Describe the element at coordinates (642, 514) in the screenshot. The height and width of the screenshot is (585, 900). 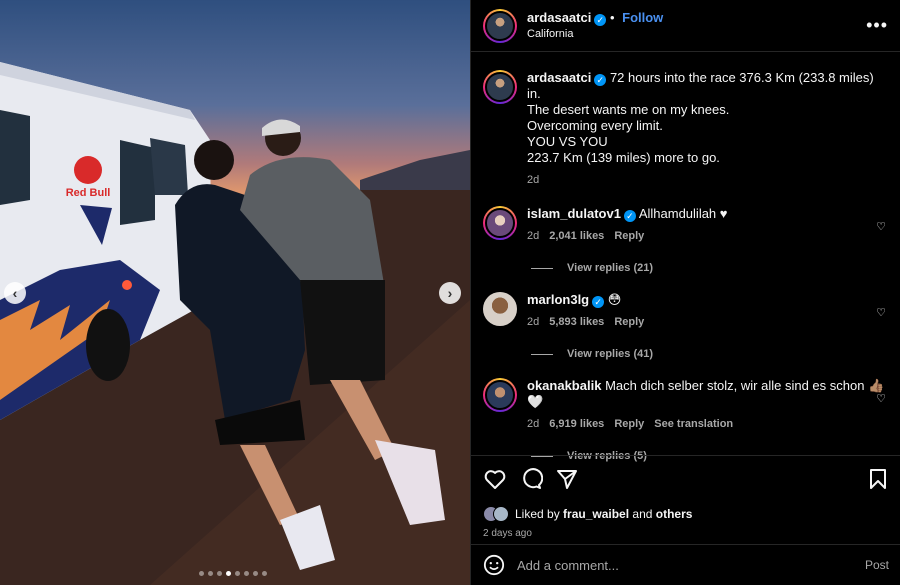
I see `liked-by-middle: and` at that location.